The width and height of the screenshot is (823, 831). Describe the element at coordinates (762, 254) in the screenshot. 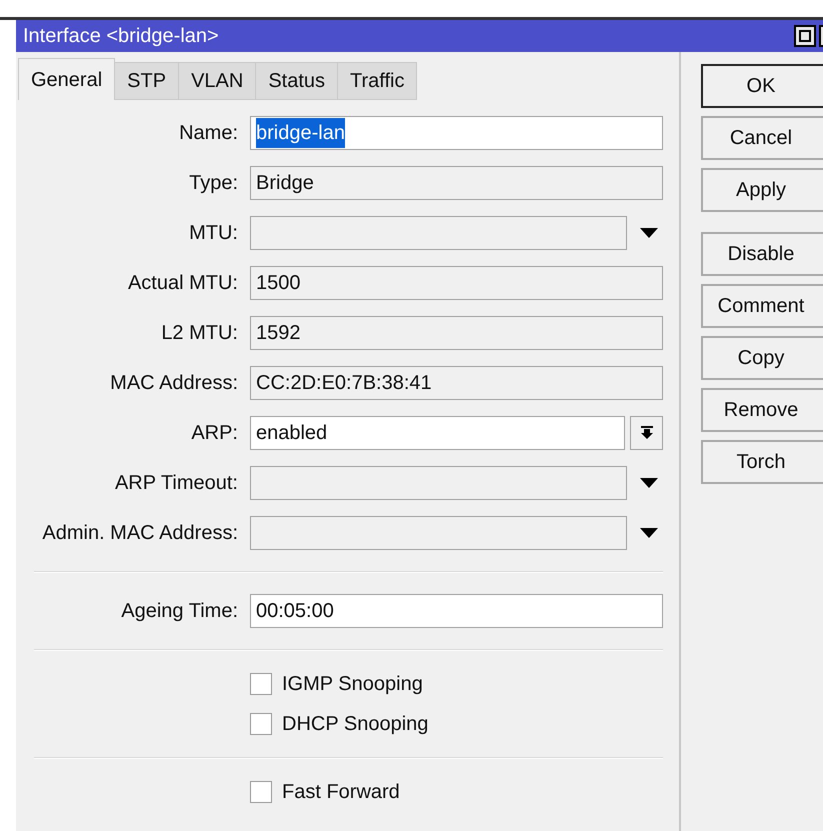

I see `dialog-button: Disable` at that location.